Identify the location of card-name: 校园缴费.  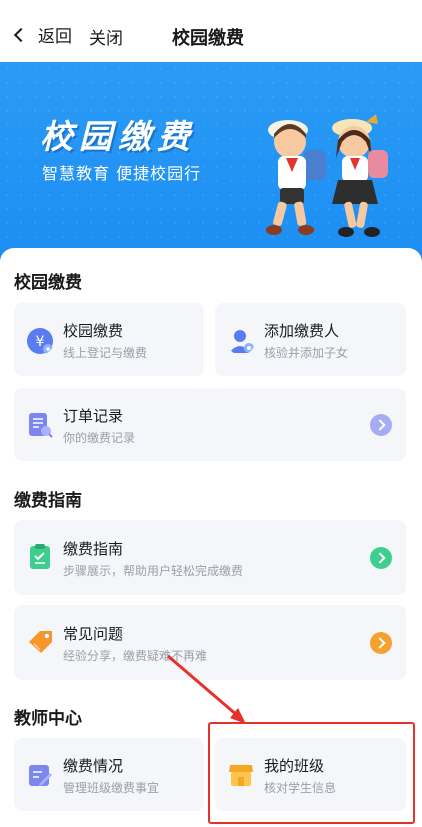
(93, 331).